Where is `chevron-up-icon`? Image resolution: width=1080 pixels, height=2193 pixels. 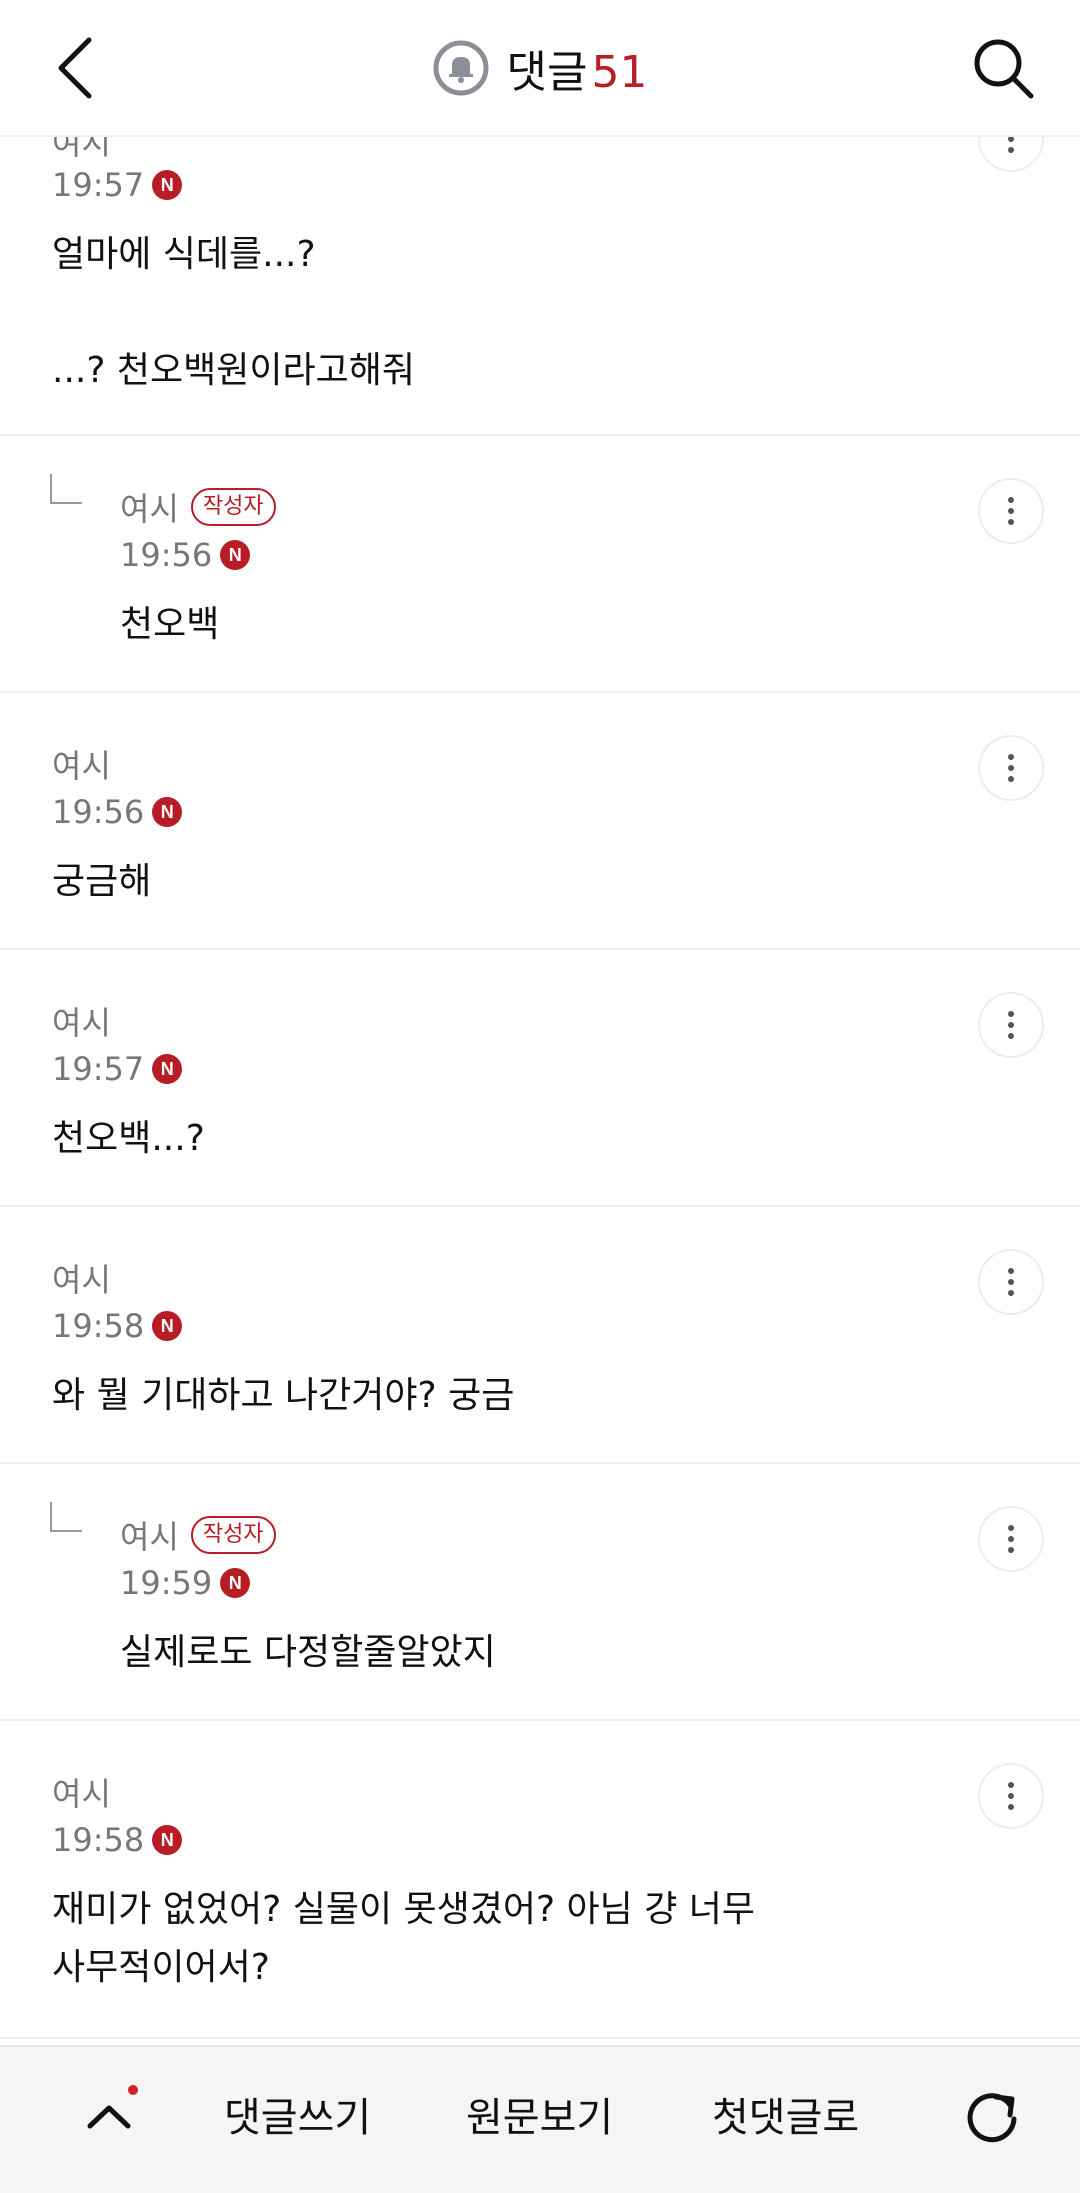
chevron-up-icon is located at coordinates (109, 2117).